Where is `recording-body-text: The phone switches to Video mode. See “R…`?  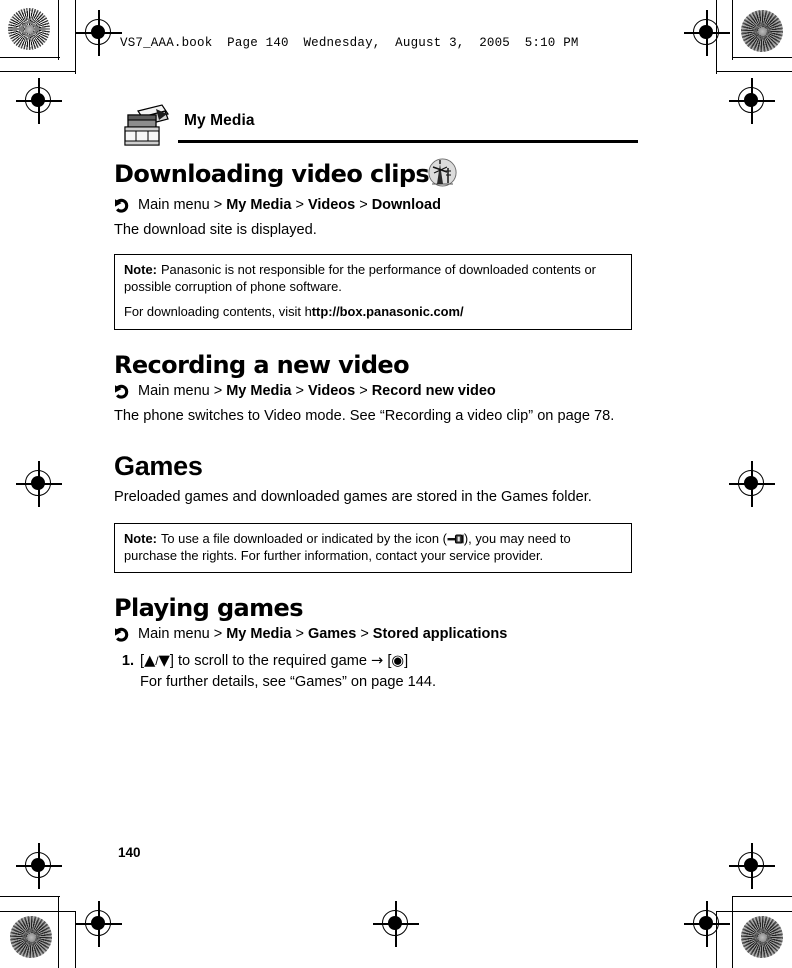 recording-body-text: The phone switches to Video mode. See “R… is located at coordinates (364, 416).